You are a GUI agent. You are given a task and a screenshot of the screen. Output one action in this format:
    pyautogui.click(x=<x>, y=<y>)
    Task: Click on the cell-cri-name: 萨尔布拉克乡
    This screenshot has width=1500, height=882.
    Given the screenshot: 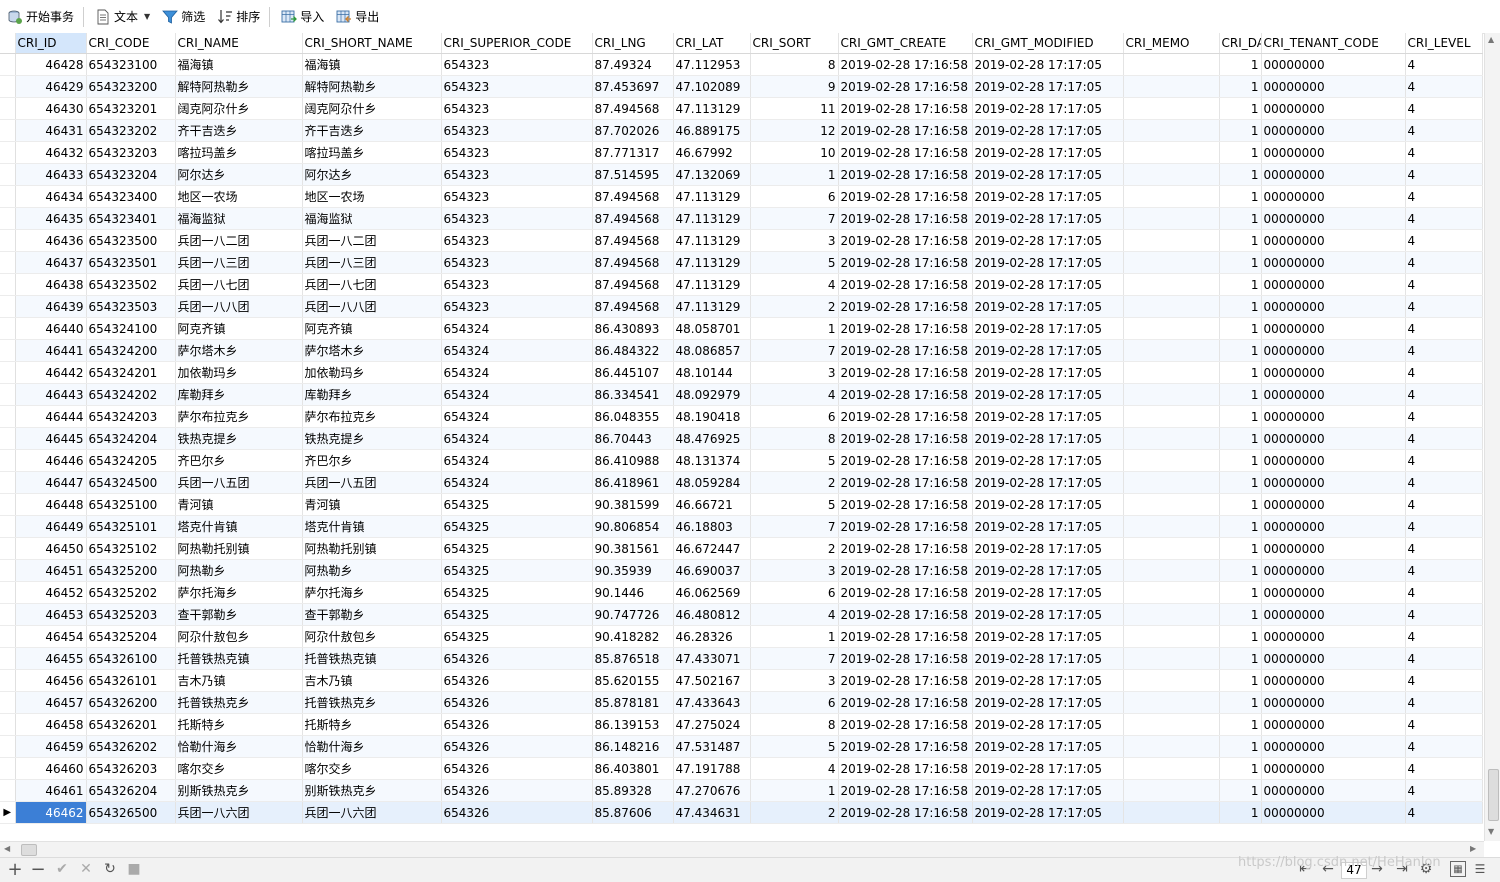 What is the action you would take?
    pyautogui.click(x=239, y=416)
    